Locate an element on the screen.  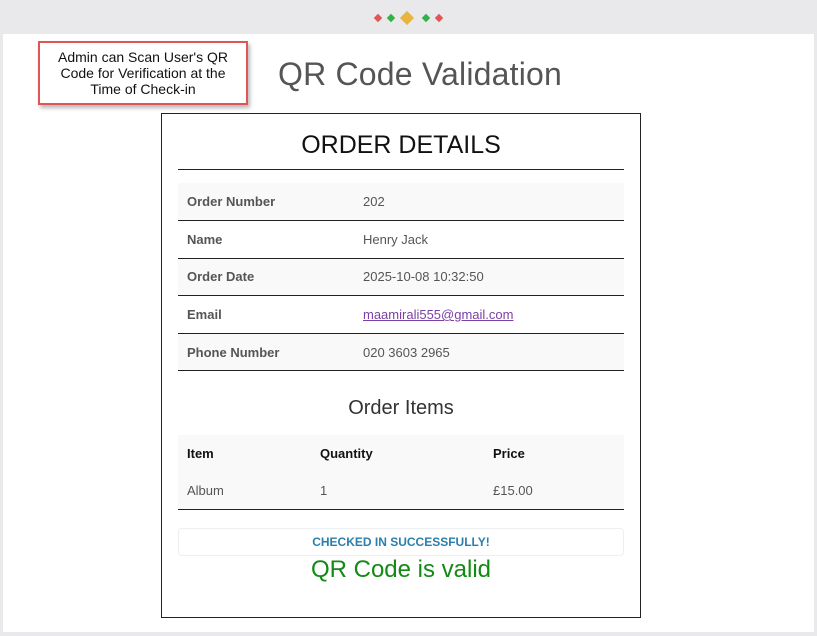
name-value: Henry Jack is located at coordinates (489, 239).